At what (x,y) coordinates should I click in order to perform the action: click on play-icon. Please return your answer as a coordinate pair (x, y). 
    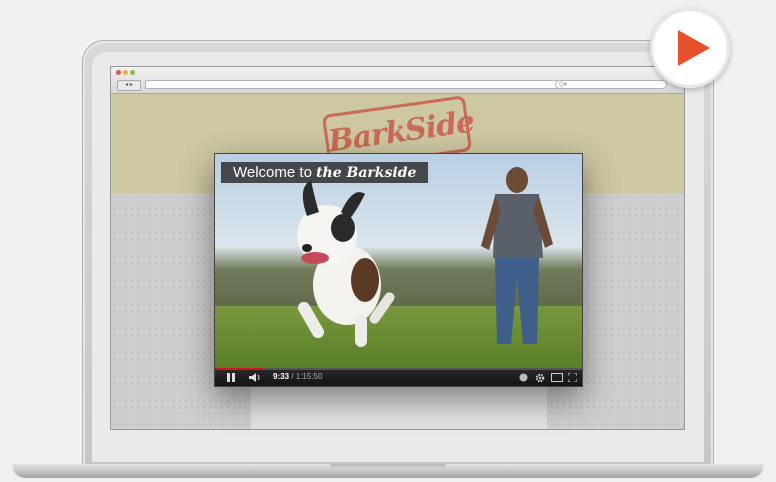
    Looking at the image, I should click on (690, 48).